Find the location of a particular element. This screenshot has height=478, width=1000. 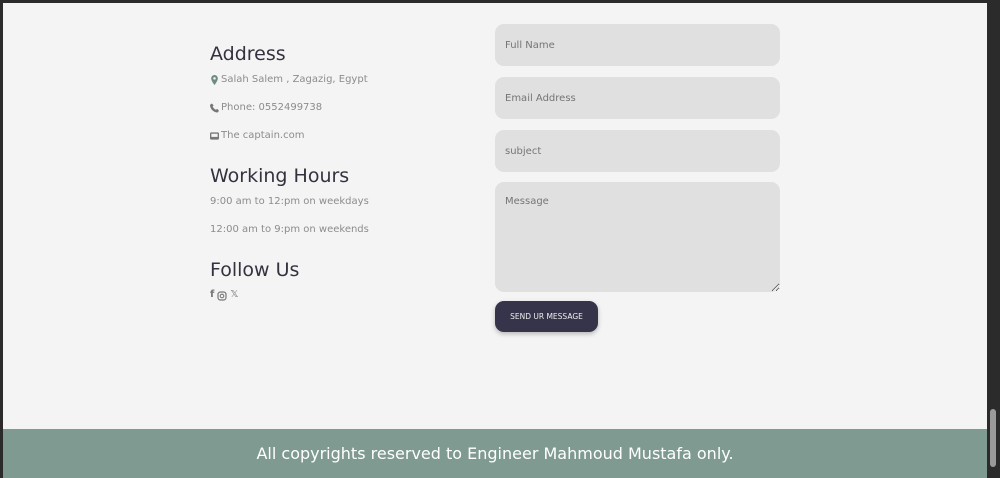

hours-weekends: 12:00 am to 9:pm on weekends is located at coordinates (289, 229).